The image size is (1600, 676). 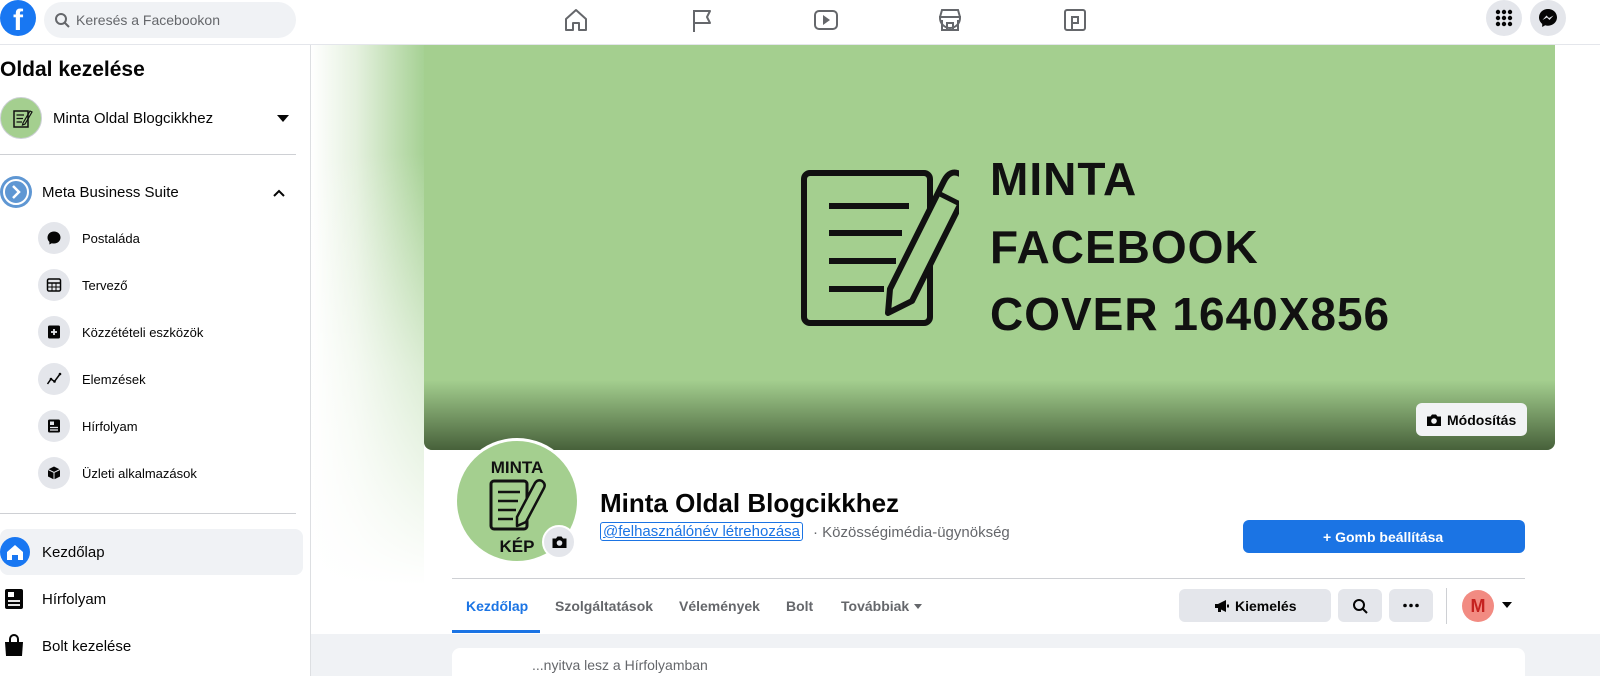 I want to click on sidebar-item-label: Üzleti alkalmazások, so click(x=139, y=473).